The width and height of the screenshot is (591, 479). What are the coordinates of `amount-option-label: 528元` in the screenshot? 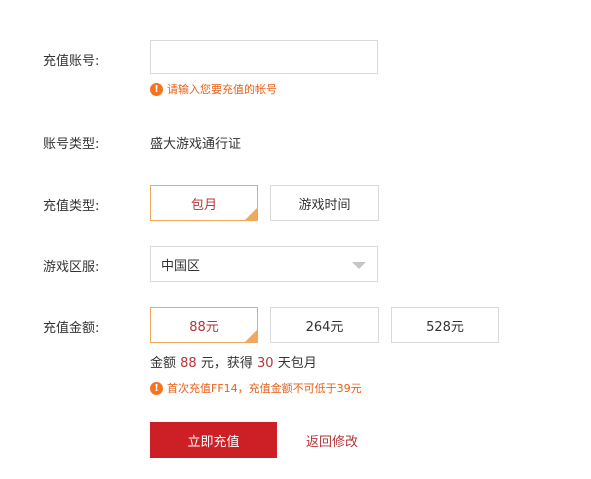 It's located at (445, 327).